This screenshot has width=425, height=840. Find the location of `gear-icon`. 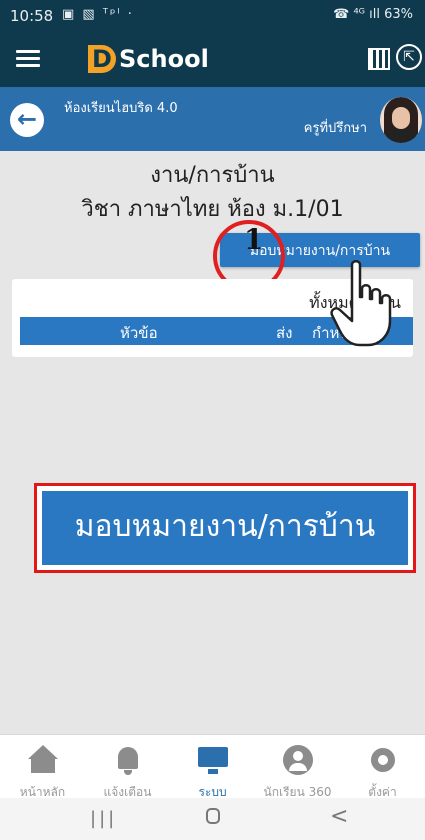

gear-icon is located at coordinates (383, 760).